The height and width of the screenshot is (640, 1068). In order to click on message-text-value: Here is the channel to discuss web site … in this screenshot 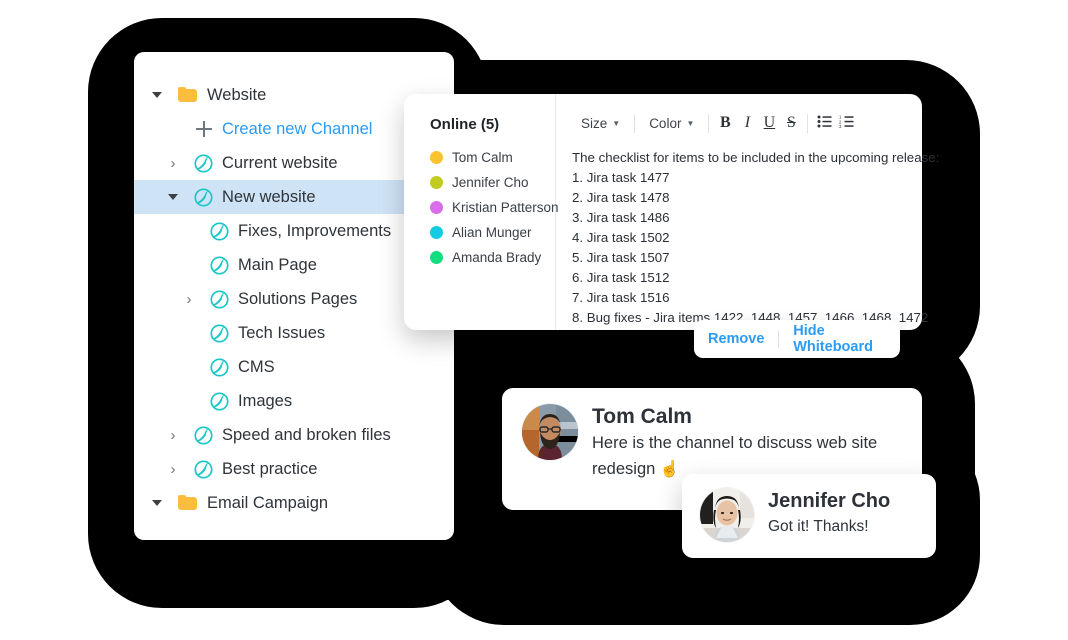, I will do `click(735, 456)`.